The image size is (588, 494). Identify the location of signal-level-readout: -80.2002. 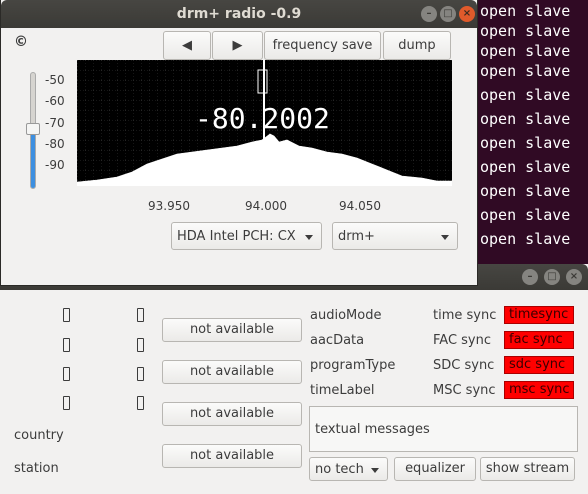
(262, 118).